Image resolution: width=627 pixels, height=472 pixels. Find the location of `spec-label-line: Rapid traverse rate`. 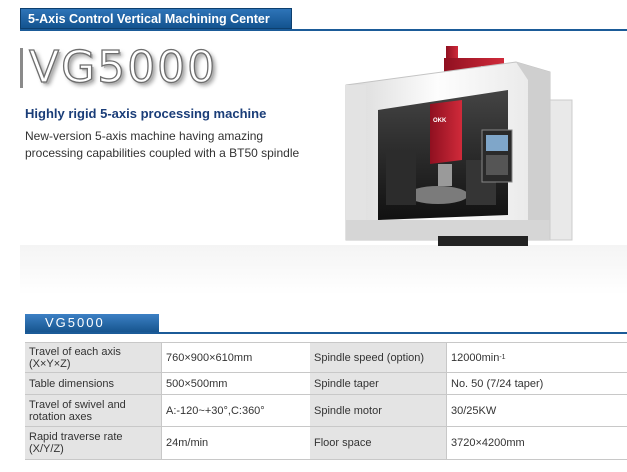

spec-label-line: Rapid traverse rate is located at coordinates (76, 437).